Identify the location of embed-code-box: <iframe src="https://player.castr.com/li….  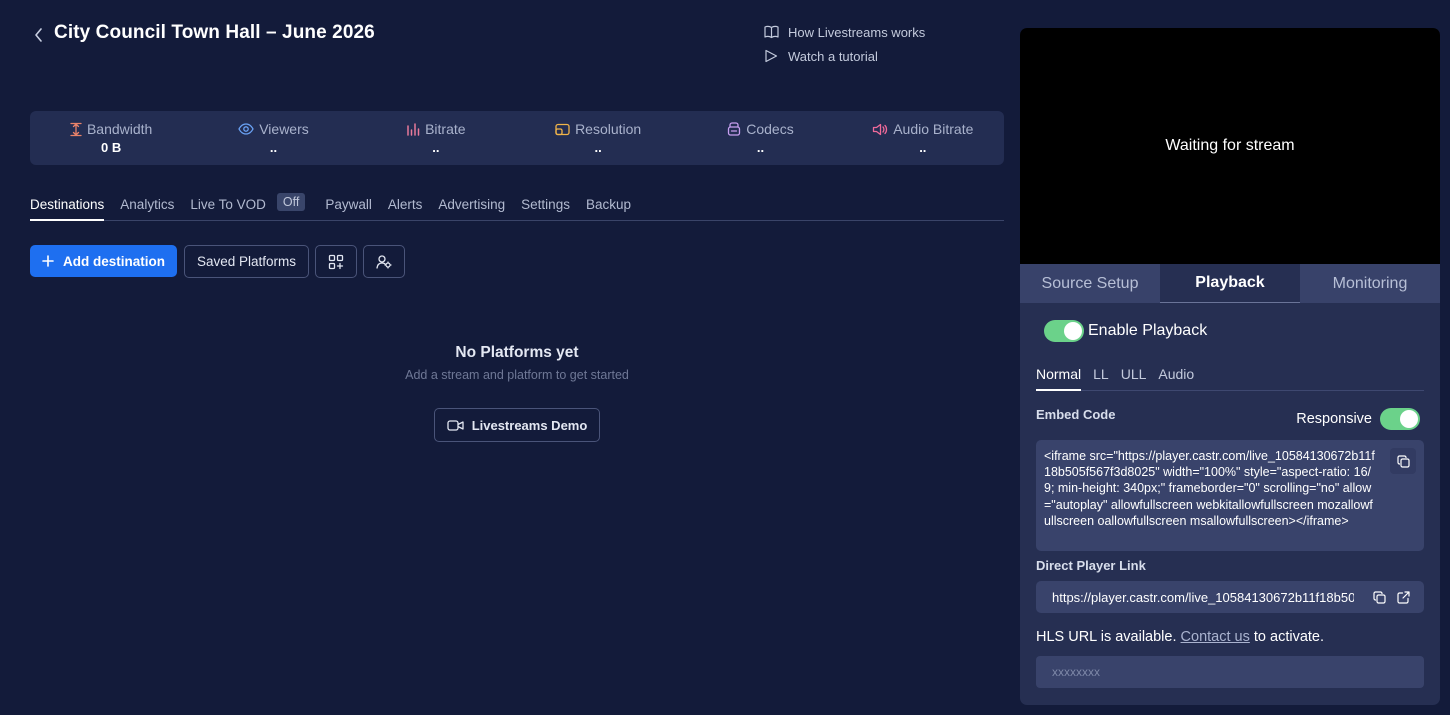
(1230, 495).